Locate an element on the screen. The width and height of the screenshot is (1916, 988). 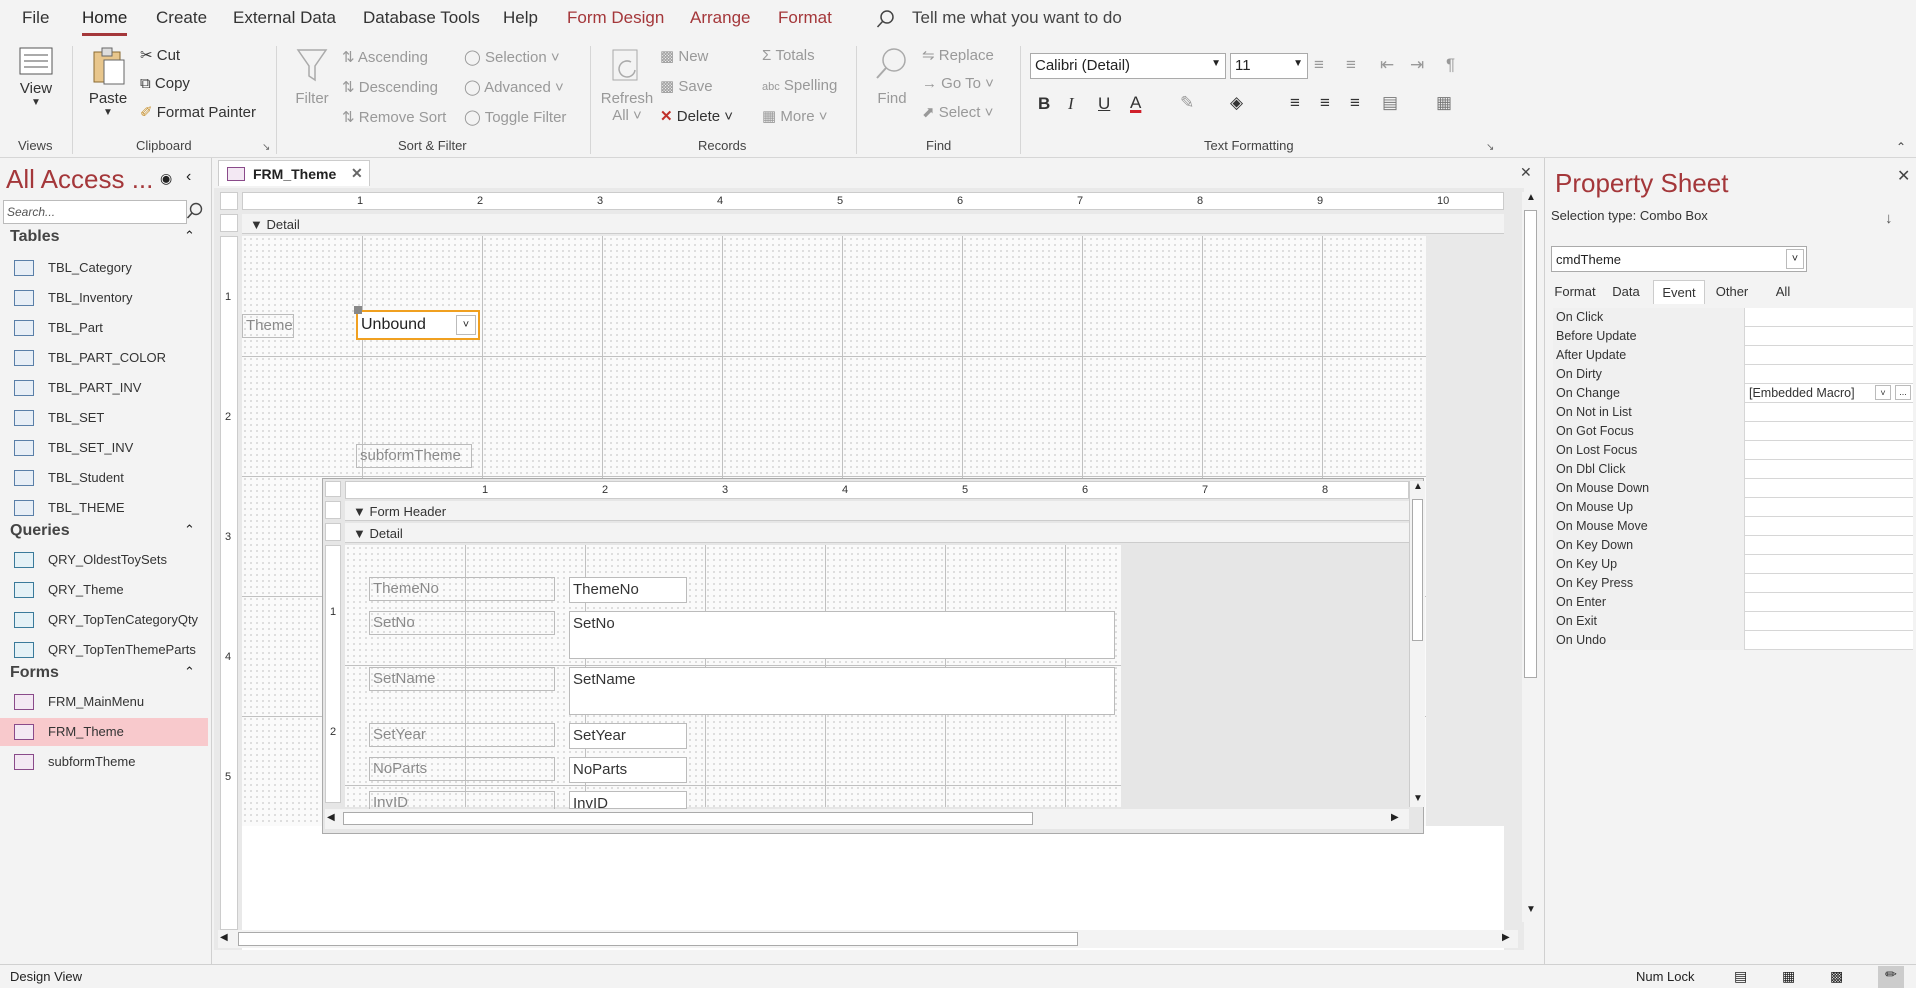
align-center-icon: ≡ is located at coordinates (1325, 103).